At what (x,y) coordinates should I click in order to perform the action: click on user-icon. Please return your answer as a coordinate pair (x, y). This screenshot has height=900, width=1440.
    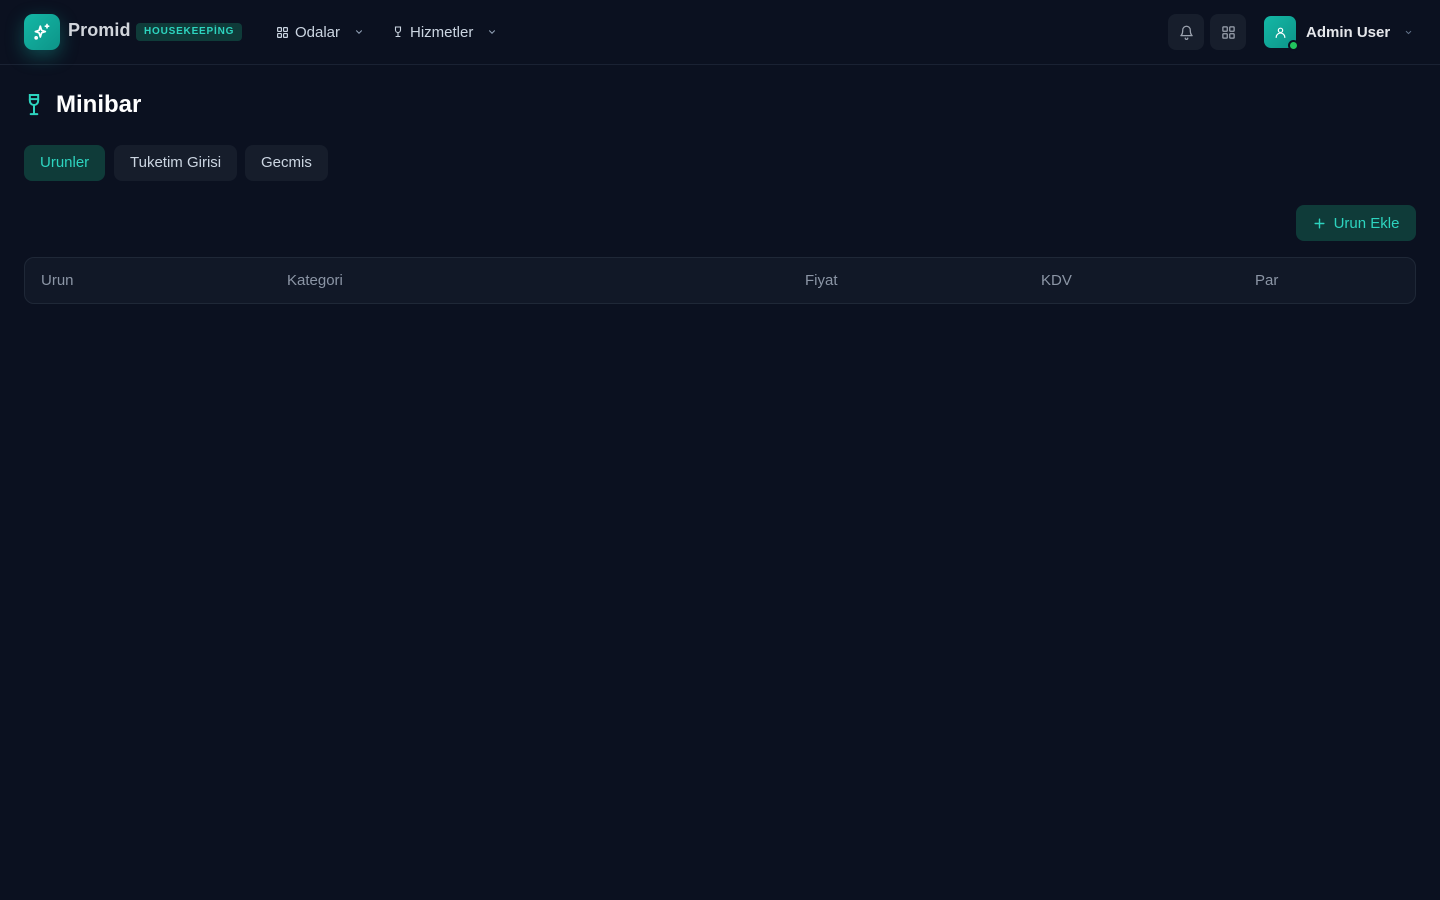
    Looking at the image, I should click on (1280, 32).